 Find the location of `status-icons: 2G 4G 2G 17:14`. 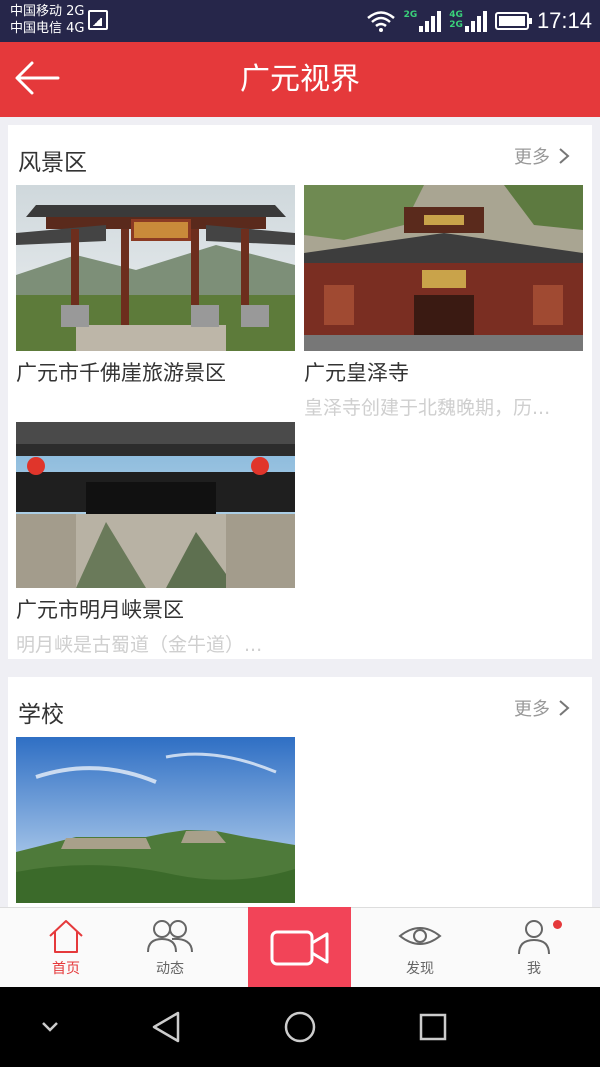

status-icons: 2G 4G 2G 17:14 is located at coordinates (479, 21).